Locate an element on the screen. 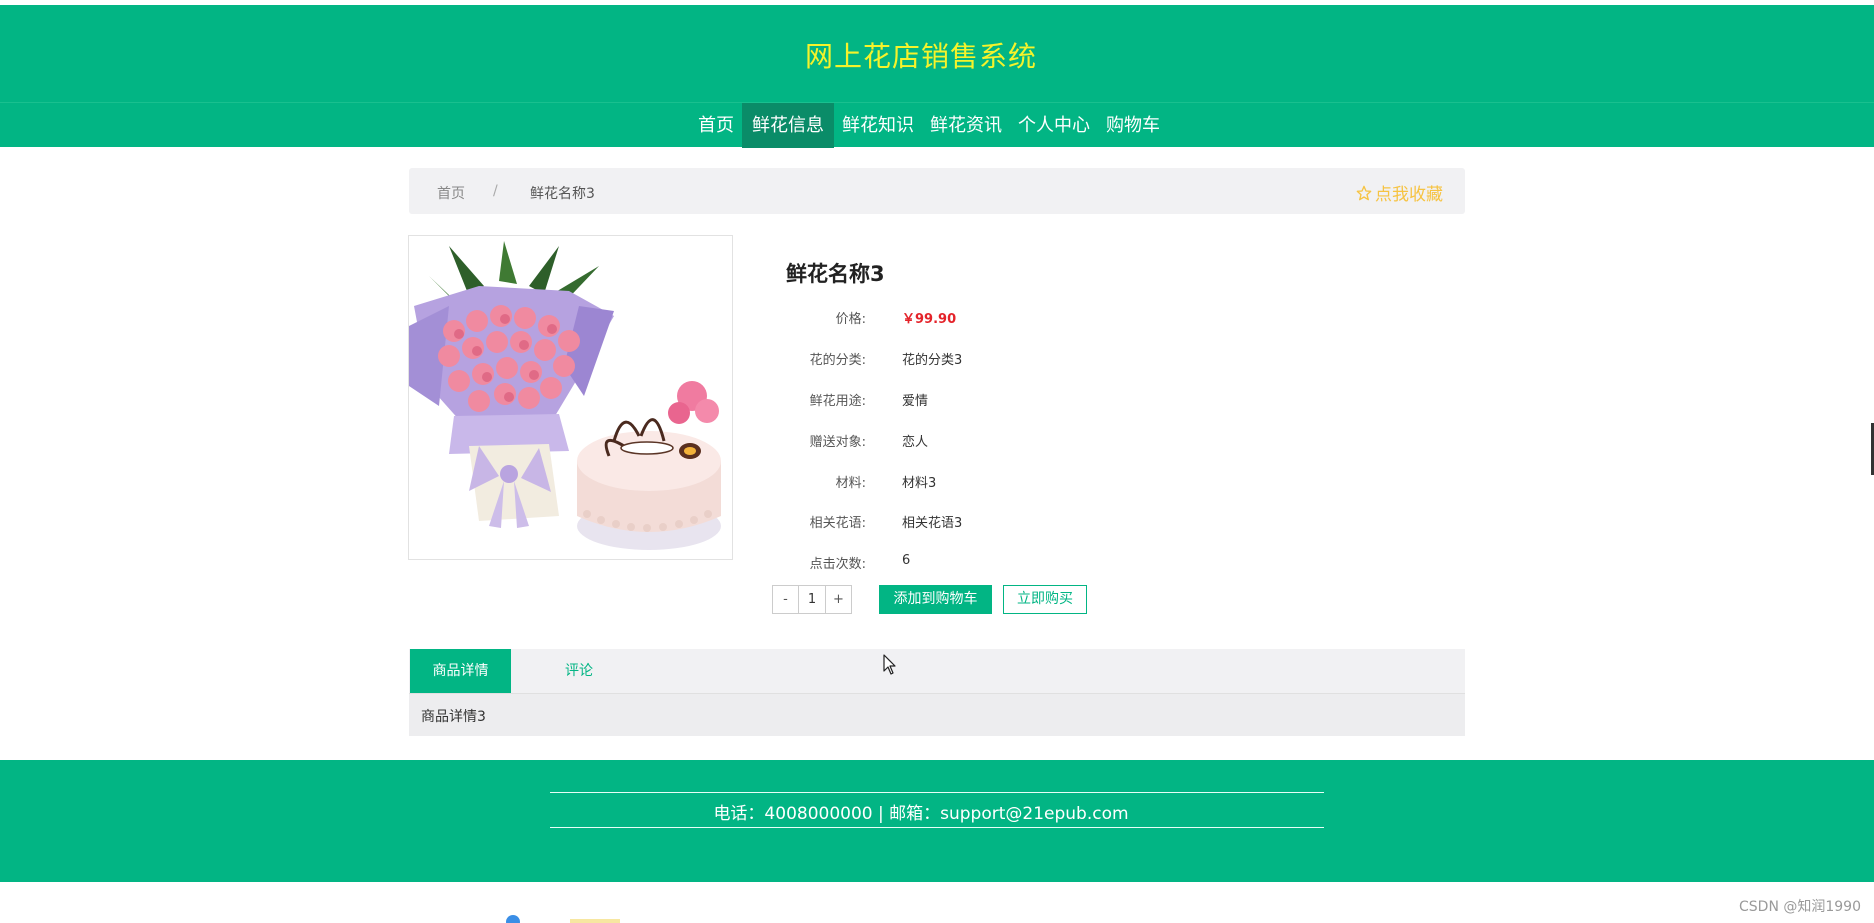 The image size is (1874, 923). product-field-label: 价格: is located at coordinates (850, 319).